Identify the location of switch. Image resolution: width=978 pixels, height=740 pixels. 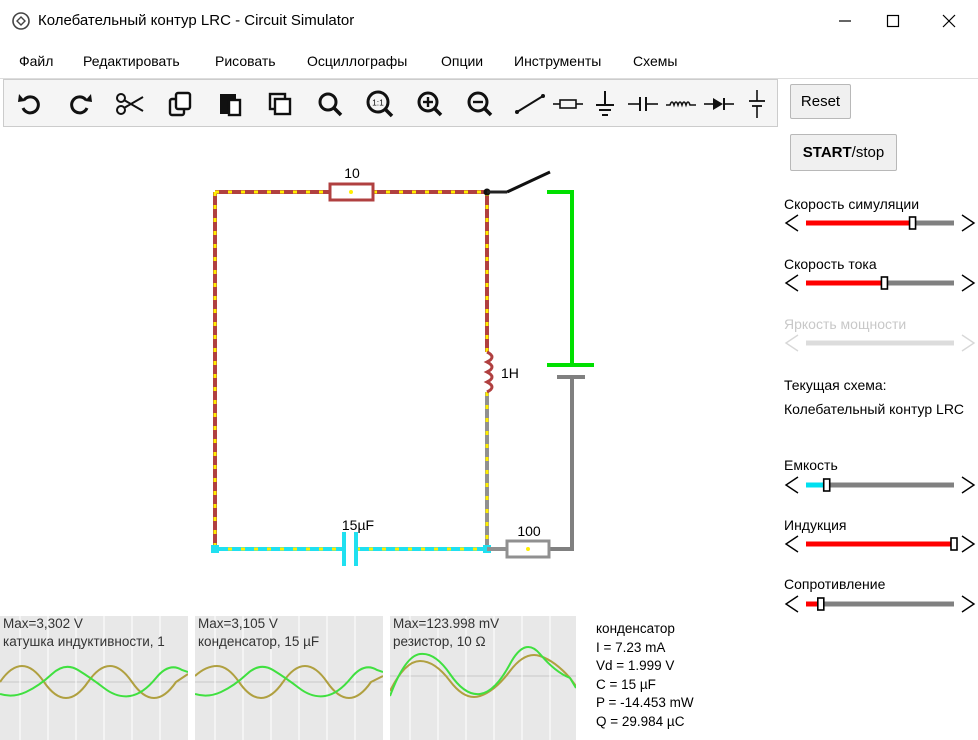
(528, 182).